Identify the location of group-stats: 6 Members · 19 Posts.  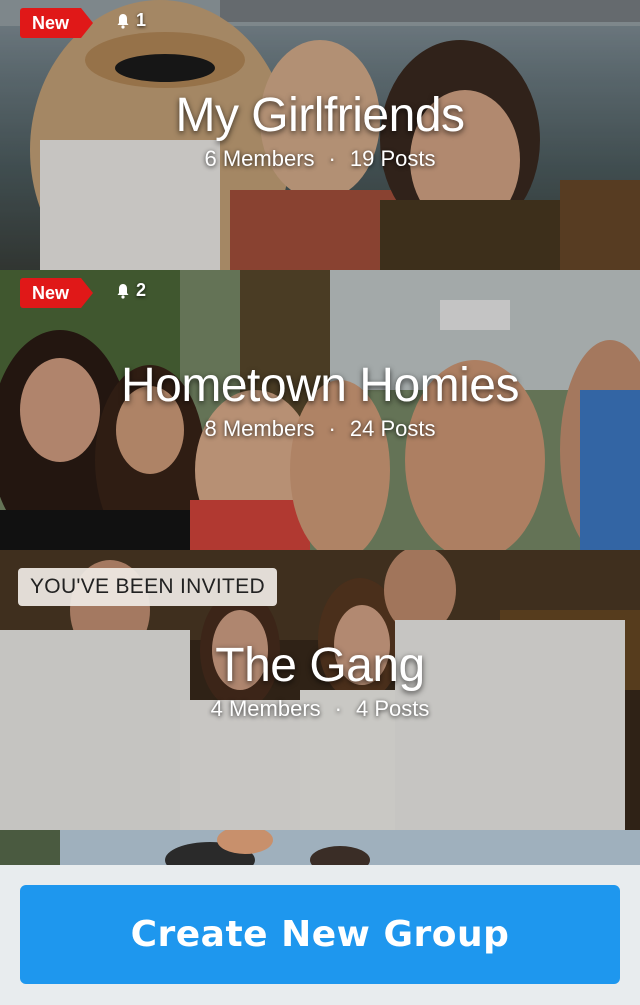
(320, 159).